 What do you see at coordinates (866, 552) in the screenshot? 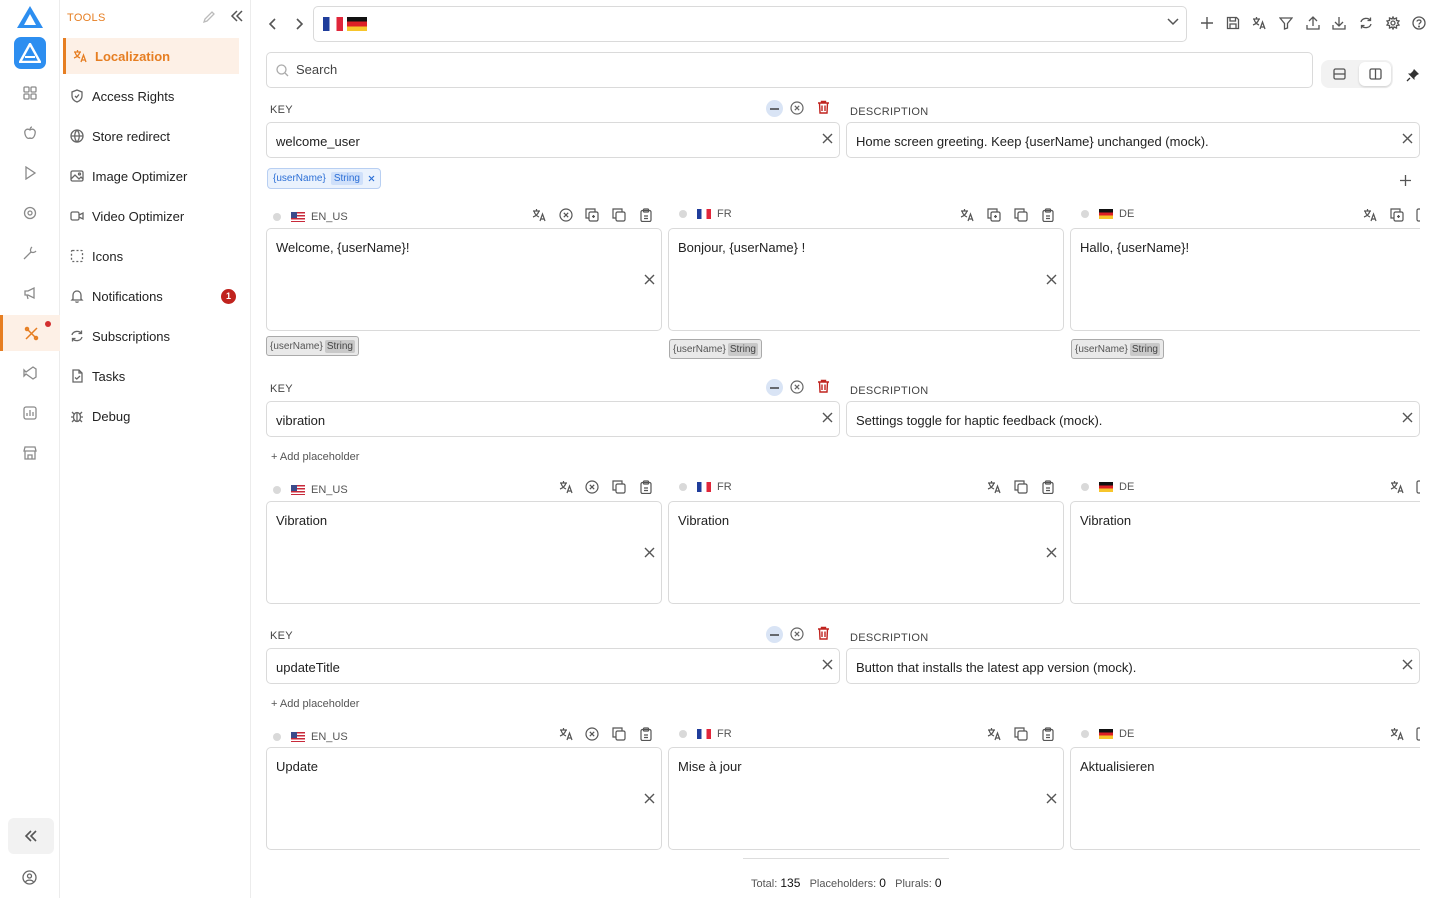
I see `translation-textarea-fr: Vibration` at bounding box center [866, 552].